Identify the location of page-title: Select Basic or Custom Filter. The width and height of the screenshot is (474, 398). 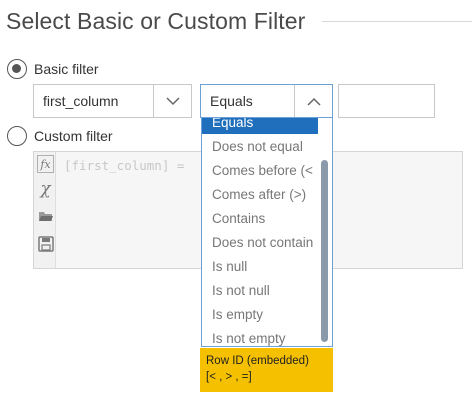
(156, 21).